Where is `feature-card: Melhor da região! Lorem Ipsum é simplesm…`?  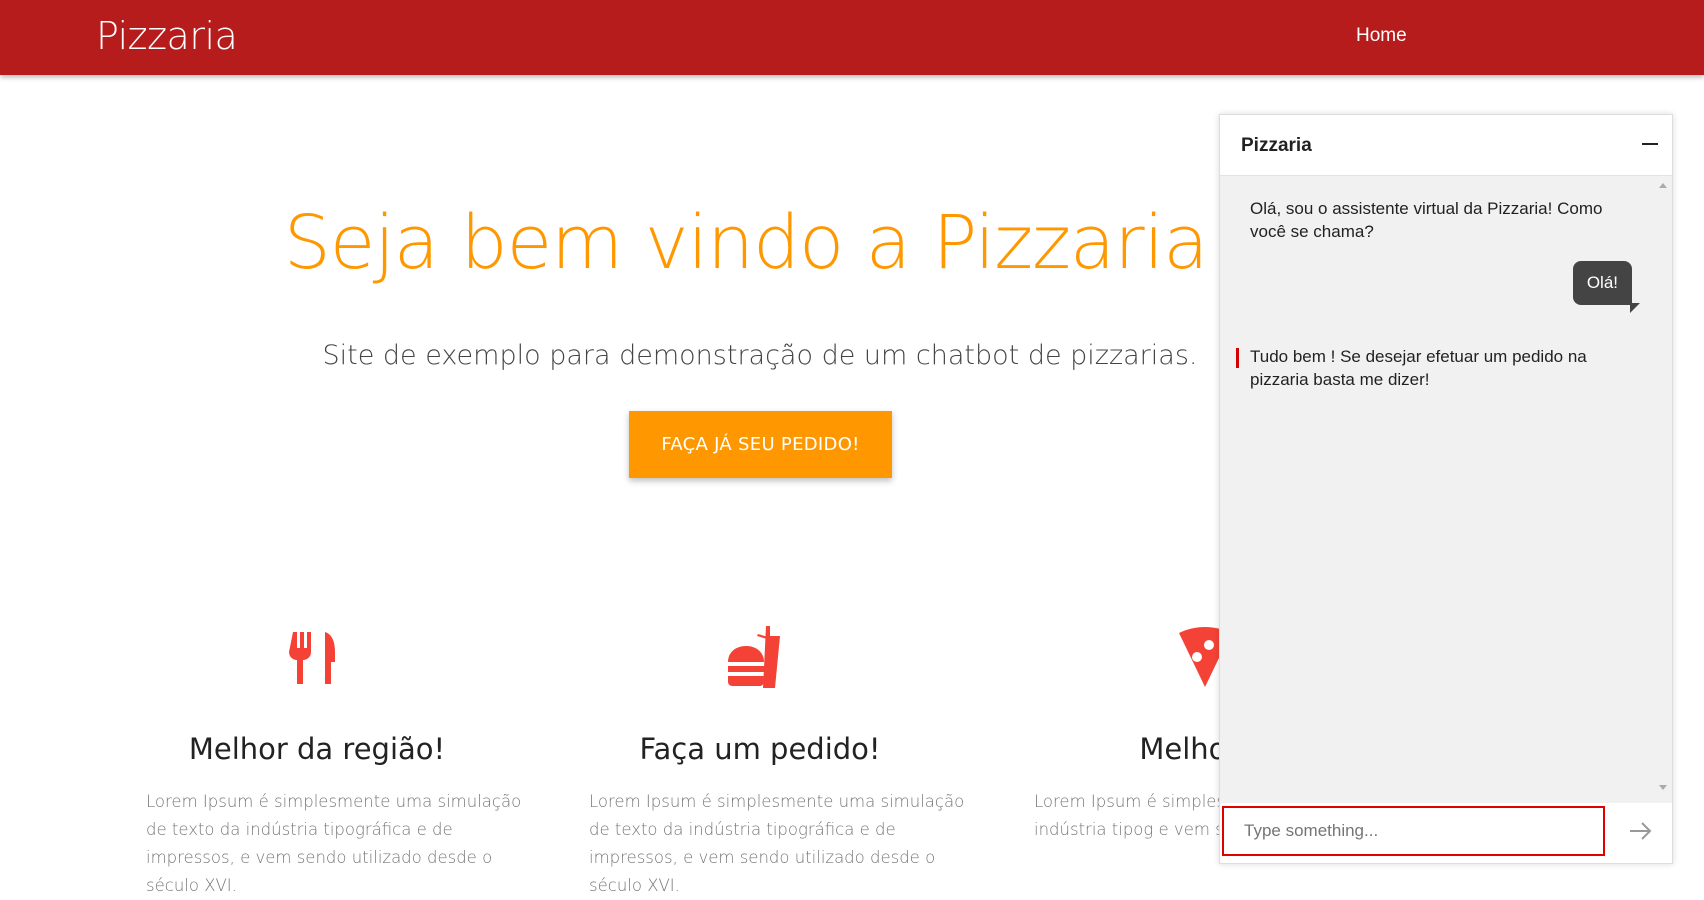 feature-card: Melhor da região! Lorem Ipsum é simplesm… is located at coordinates (319, 761).